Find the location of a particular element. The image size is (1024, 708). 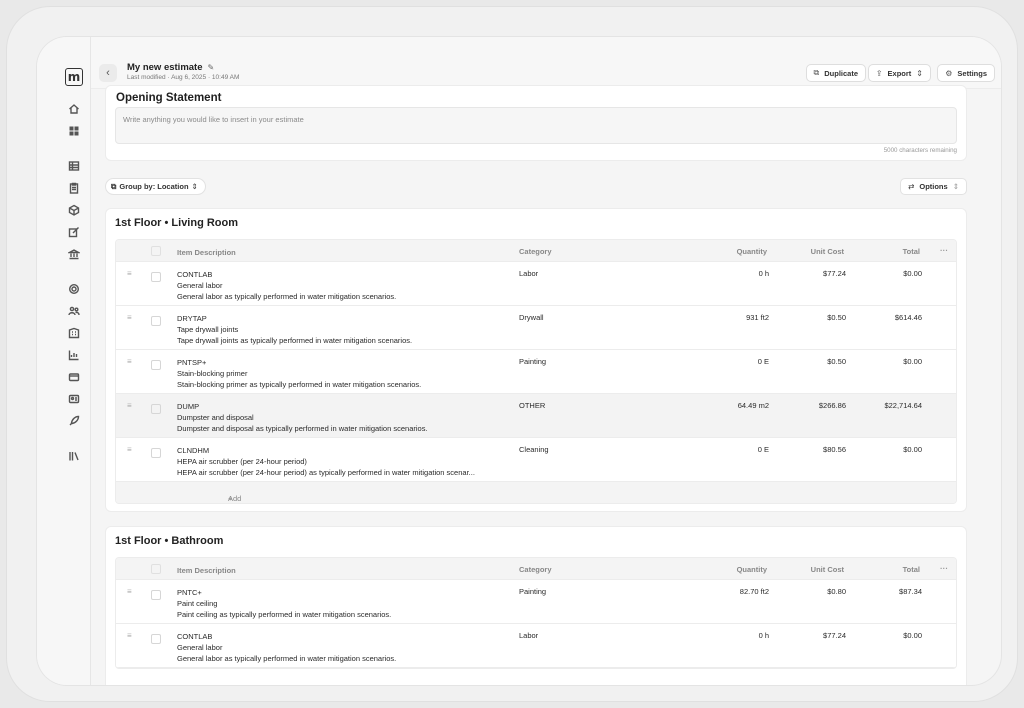

gear-icon is located at coordinates (74, 289).